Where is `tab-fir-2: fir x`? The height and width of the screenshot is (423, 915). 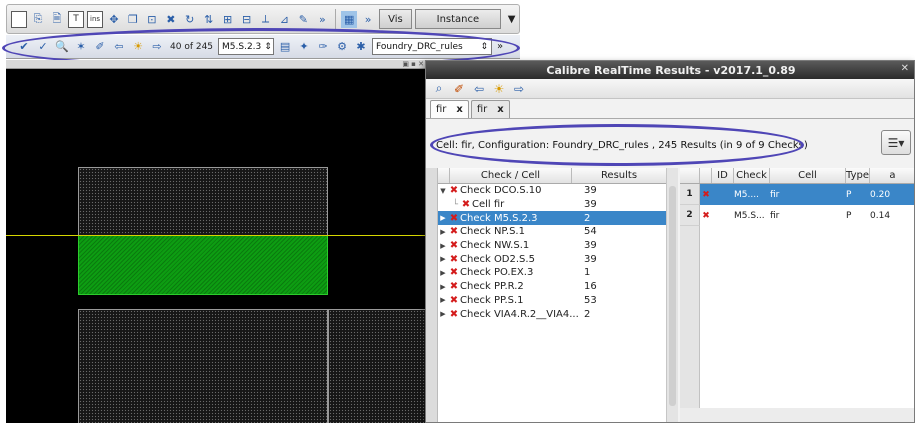 tab-fir-2: fir x is located at coordinates (490, 109).